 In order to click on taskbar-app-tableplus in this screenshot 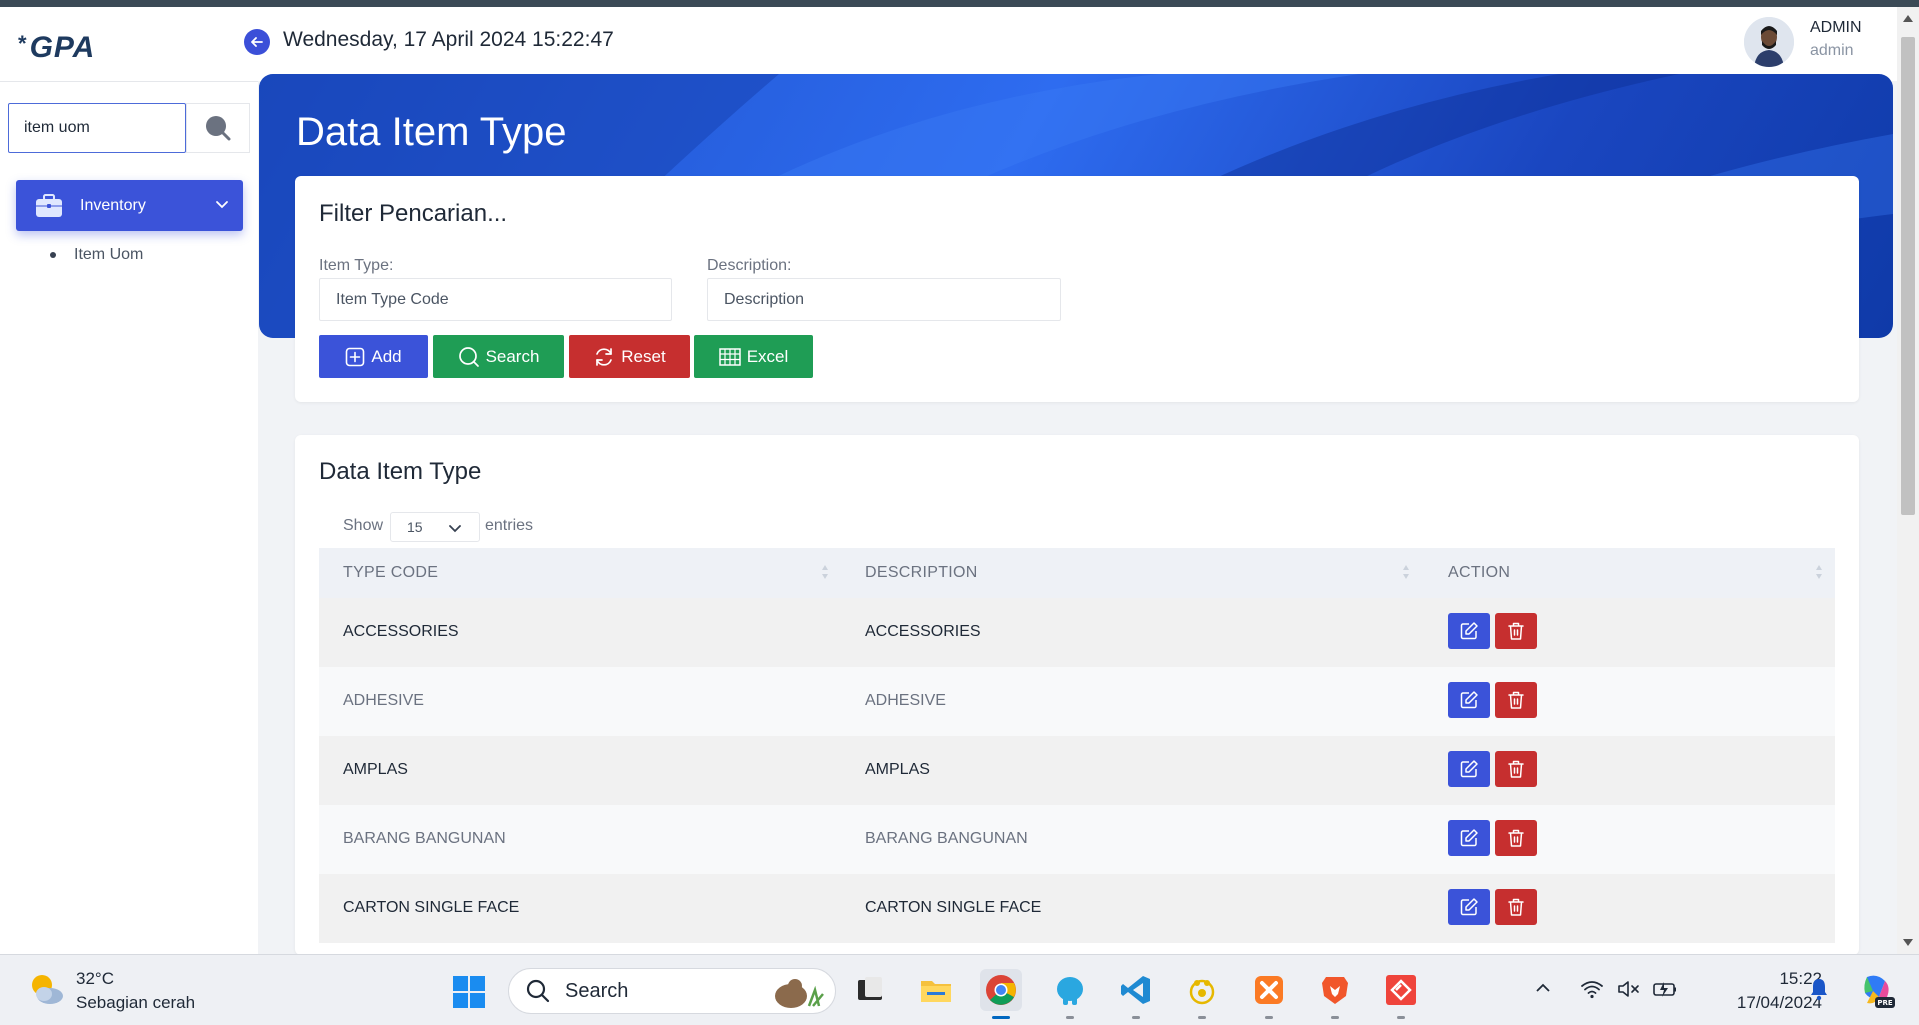, I will do `click(1070, 994)`.